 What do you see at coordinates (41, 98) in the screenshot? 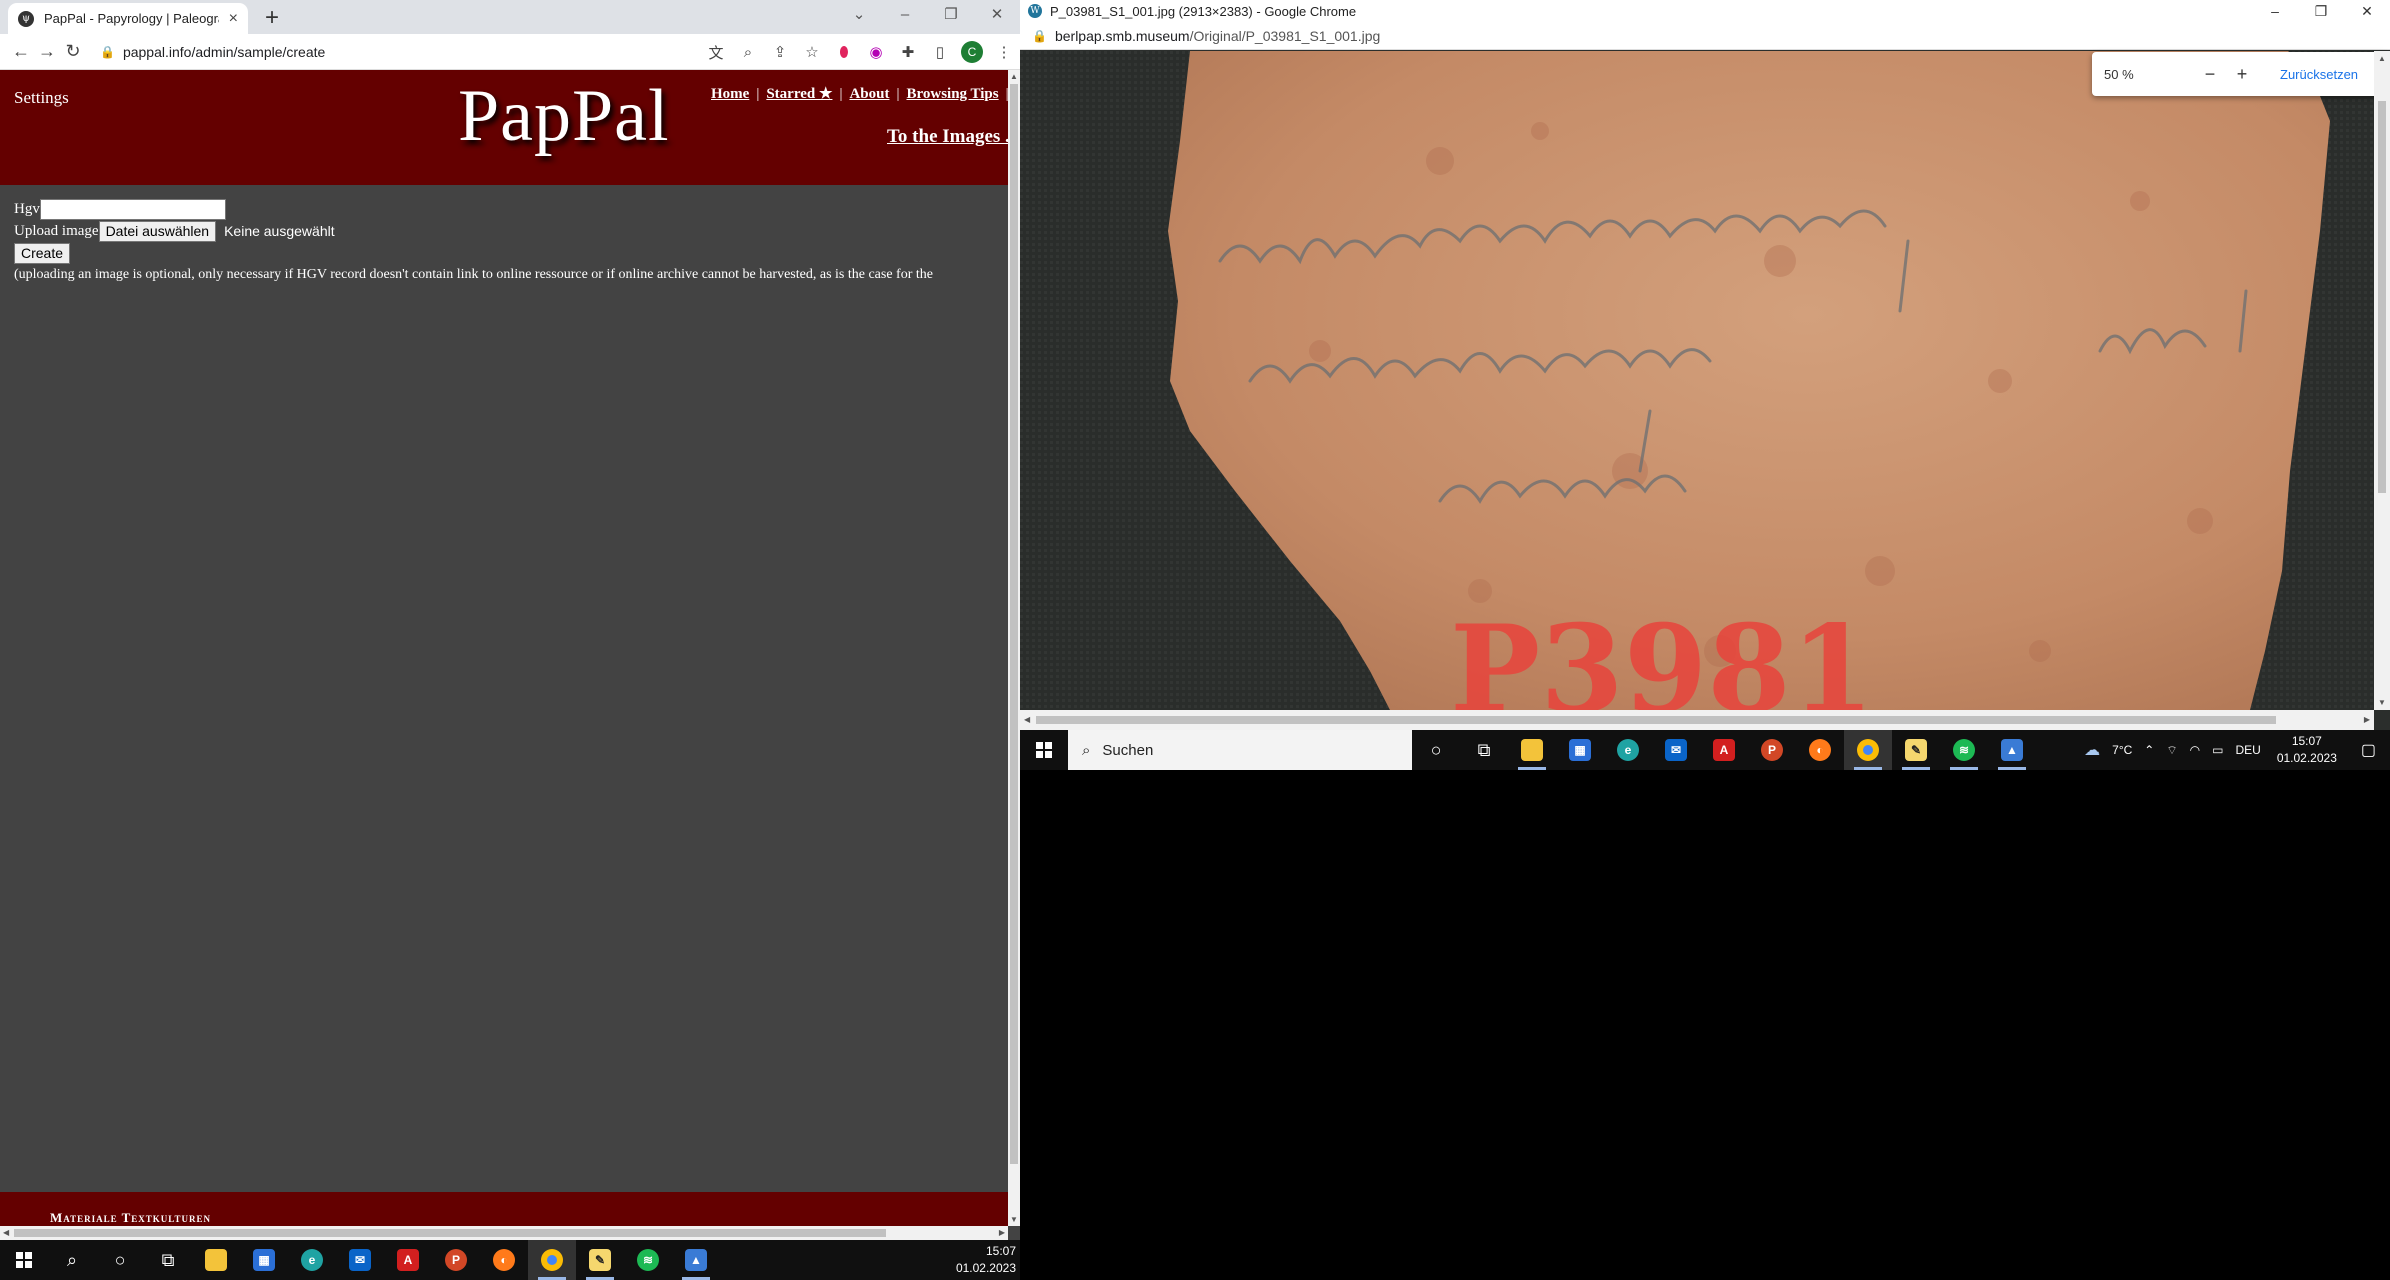
I see `settings-link: Settings` at bounding box center [41, 98].